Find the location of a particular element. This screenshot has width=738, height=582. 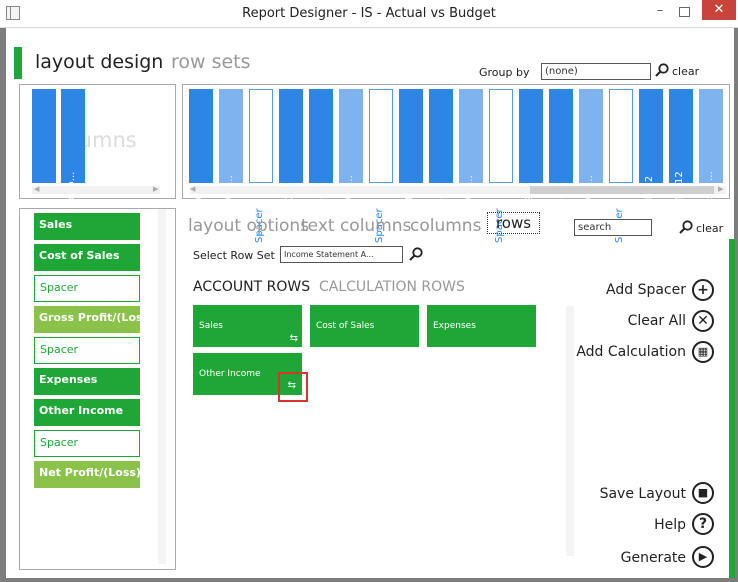

report-column-7: Actual 11 is located at coordinates (411, 166).